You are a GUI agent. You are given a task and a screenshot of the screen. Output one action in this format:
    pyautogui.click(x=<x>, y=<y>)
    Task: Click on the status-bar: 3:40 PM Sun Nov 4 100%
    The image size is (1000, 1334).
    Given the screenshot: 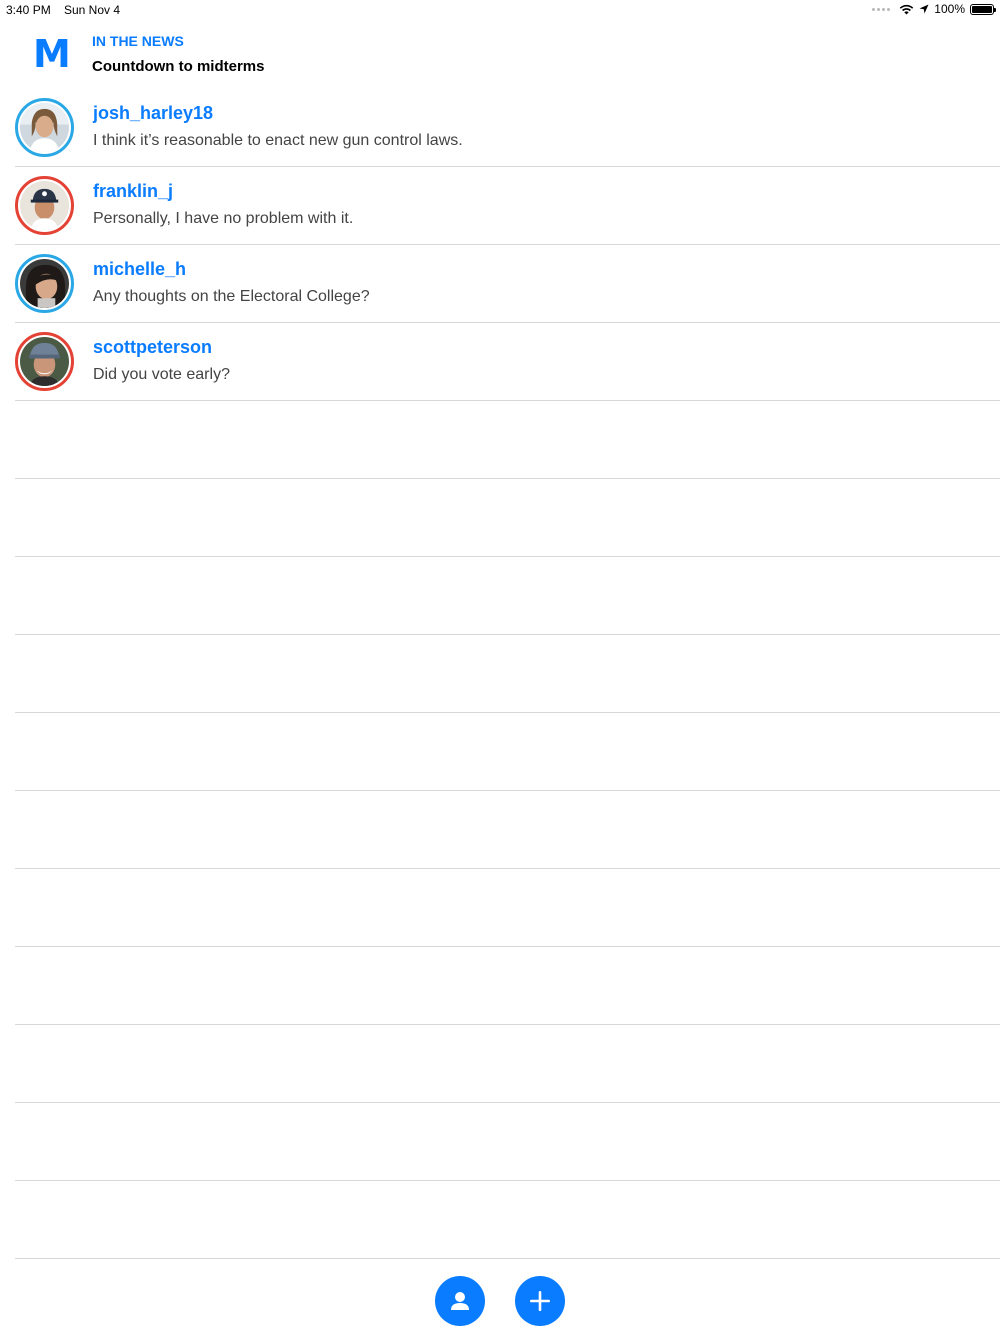 What is the action you would take?
    pyautogui.click(x=500, y=10)
    